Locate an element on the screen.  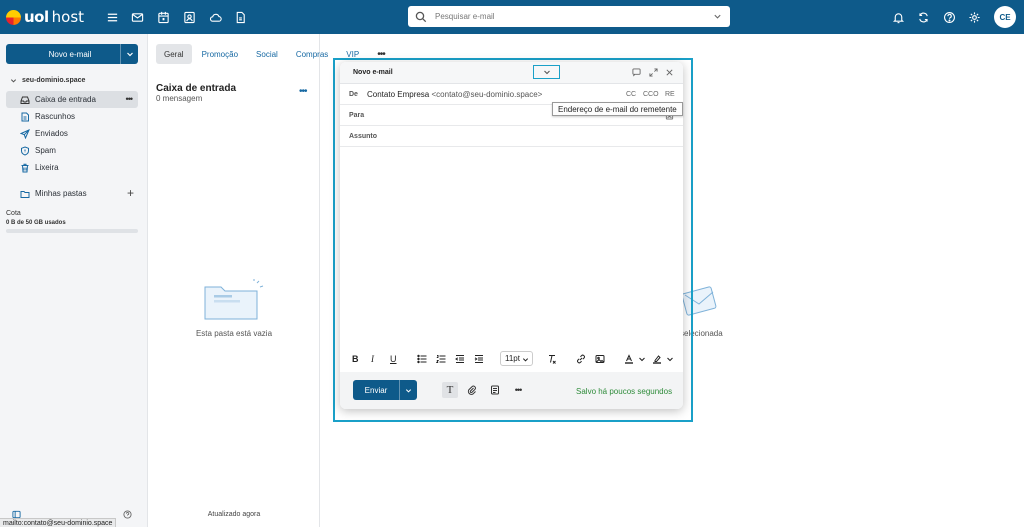
attachment-icon is located at coordinates (472, 390).